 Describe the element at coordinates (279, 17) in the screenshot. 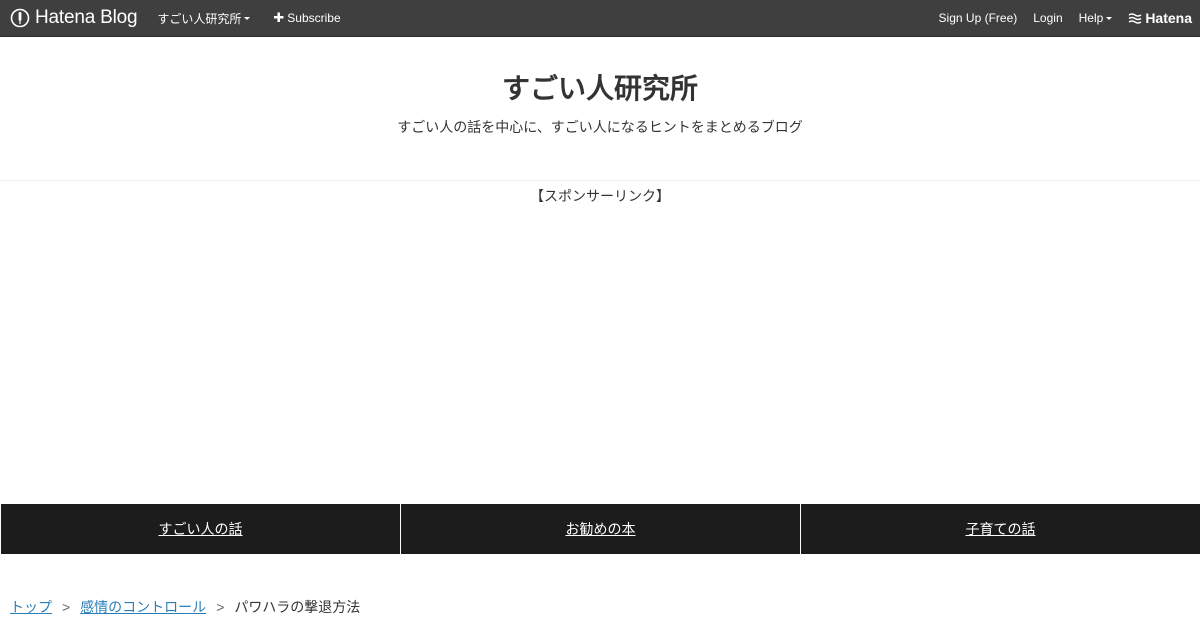

I see `plus-icon: ✚` at that location.